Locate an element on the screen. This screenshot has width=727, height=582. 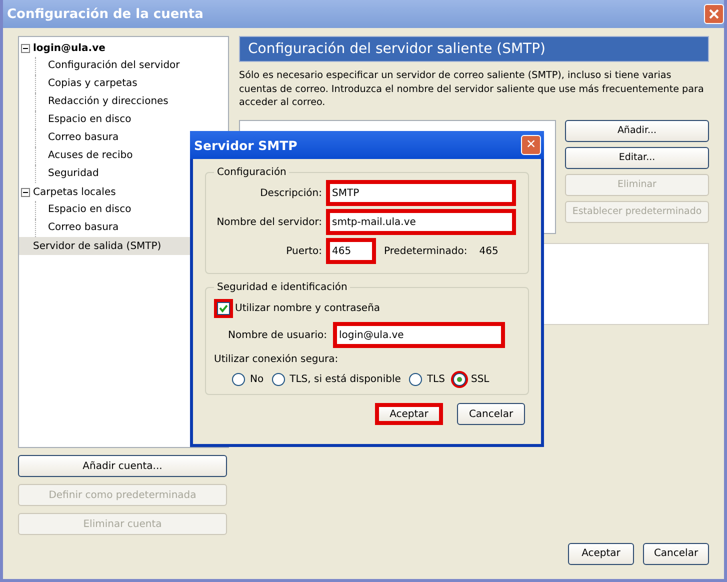
checkbox is located at coordinates (223, 308).